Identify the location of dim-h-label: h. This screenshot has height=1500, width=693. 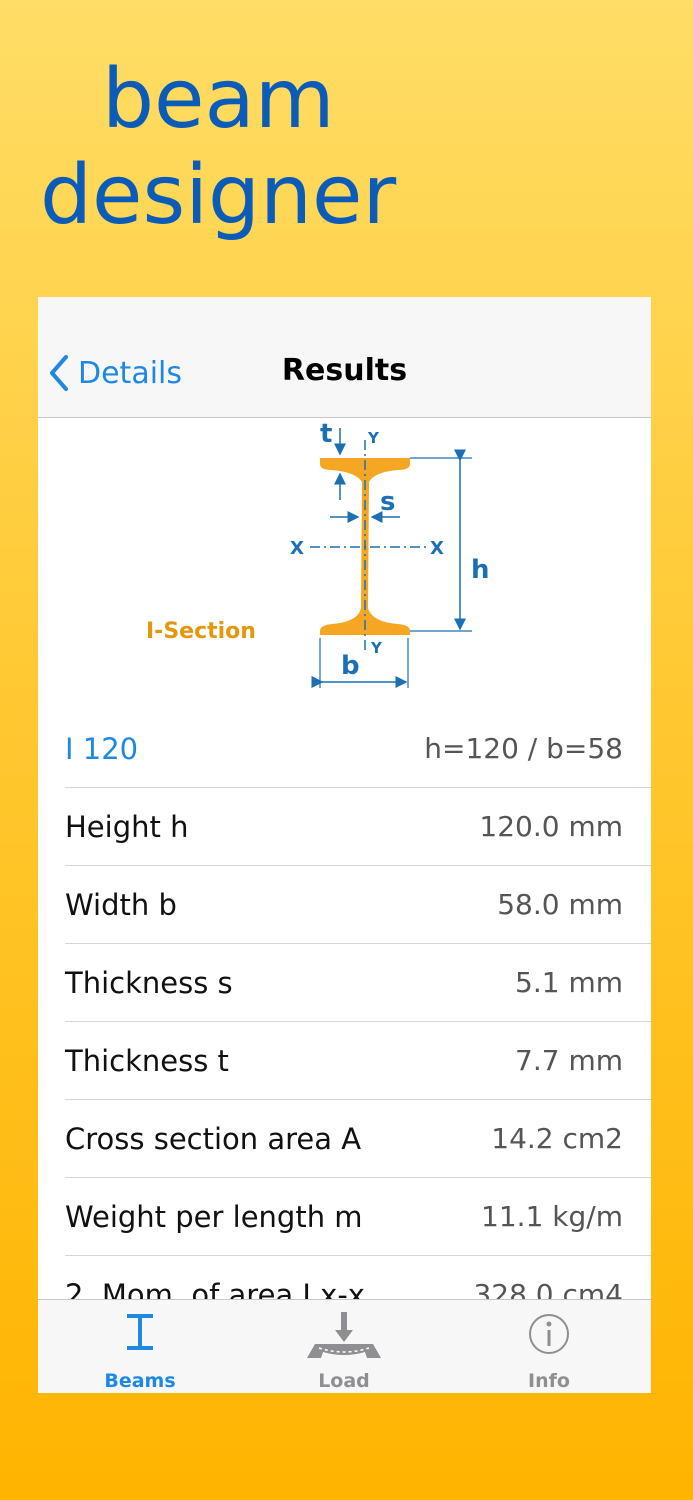
(480, 570).